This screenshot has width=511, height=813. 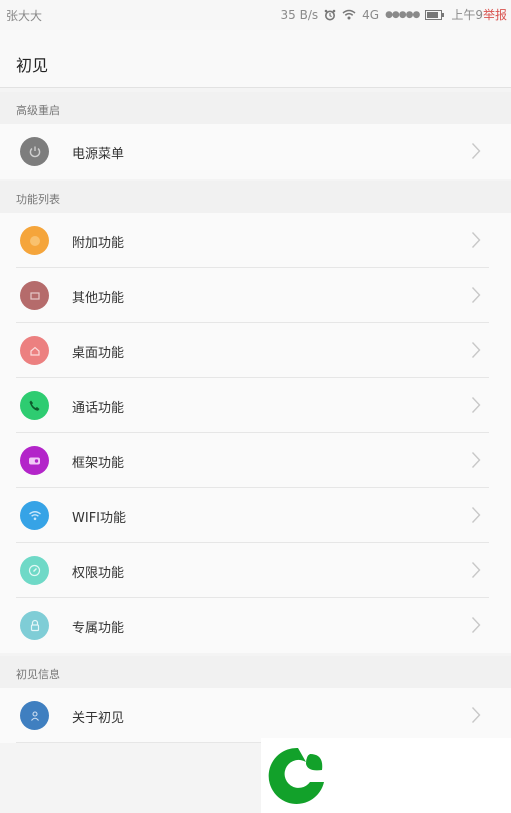 I want to click on lock-icon, so click(x=34, y=625).